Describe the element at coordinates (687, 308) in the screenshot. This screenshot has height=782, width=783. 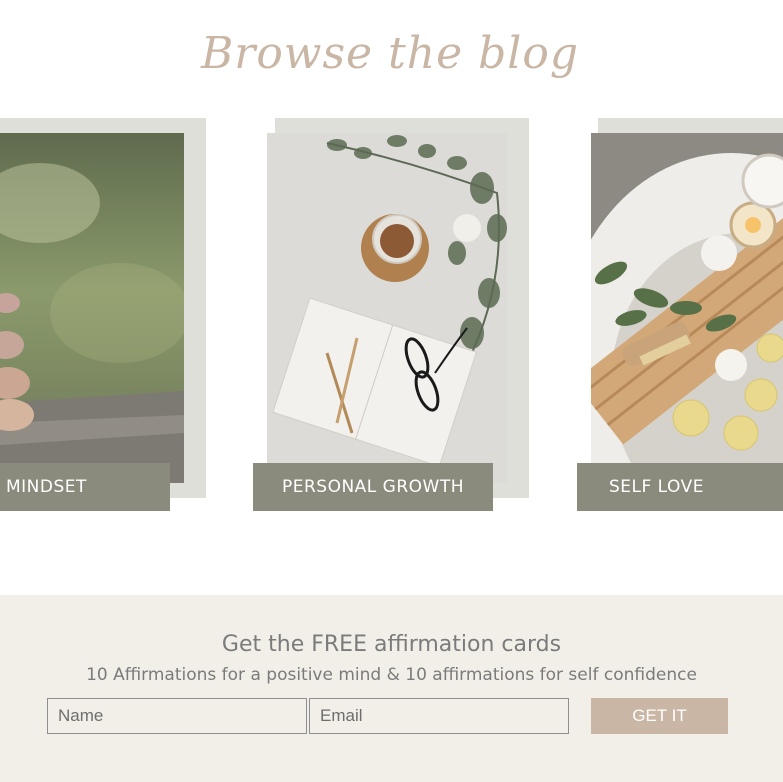
I see `bath-tray-photo` at that location.